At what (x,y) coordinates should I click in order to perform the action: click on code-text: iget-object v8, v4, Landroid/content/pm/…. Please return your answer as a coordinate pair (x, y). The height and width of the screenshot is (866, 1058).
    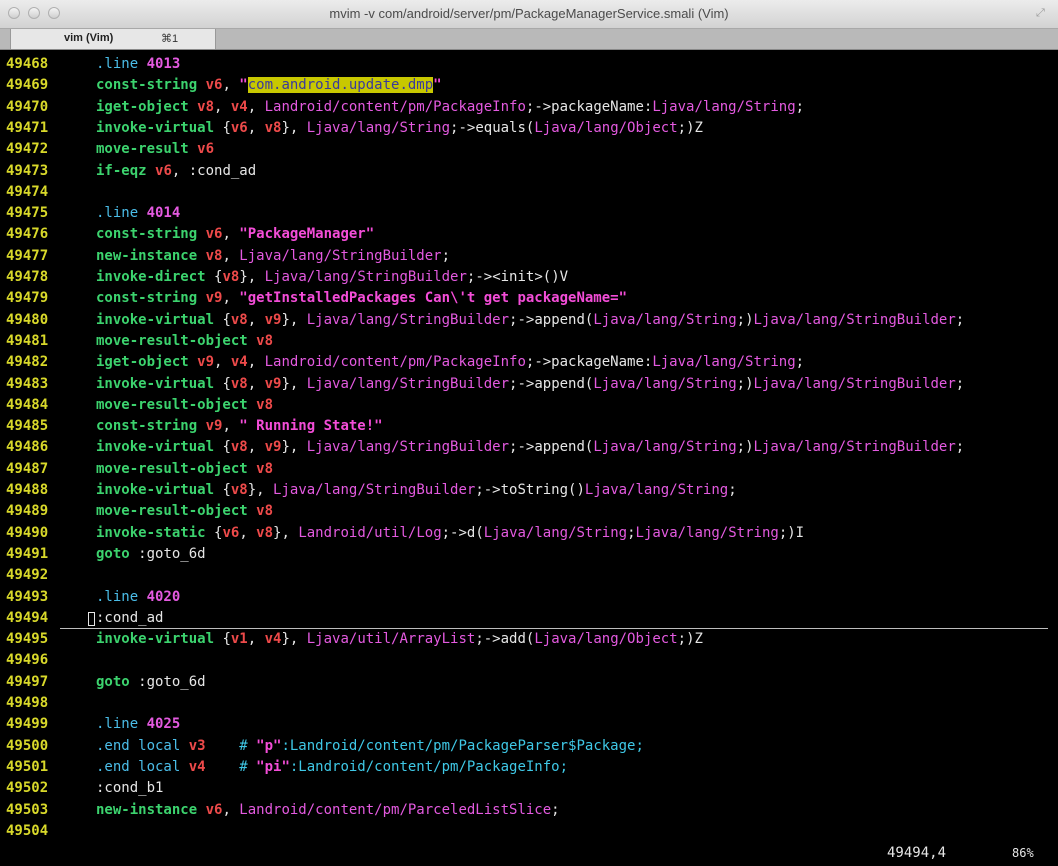
    Looking at the image, I should click on (450, 107).